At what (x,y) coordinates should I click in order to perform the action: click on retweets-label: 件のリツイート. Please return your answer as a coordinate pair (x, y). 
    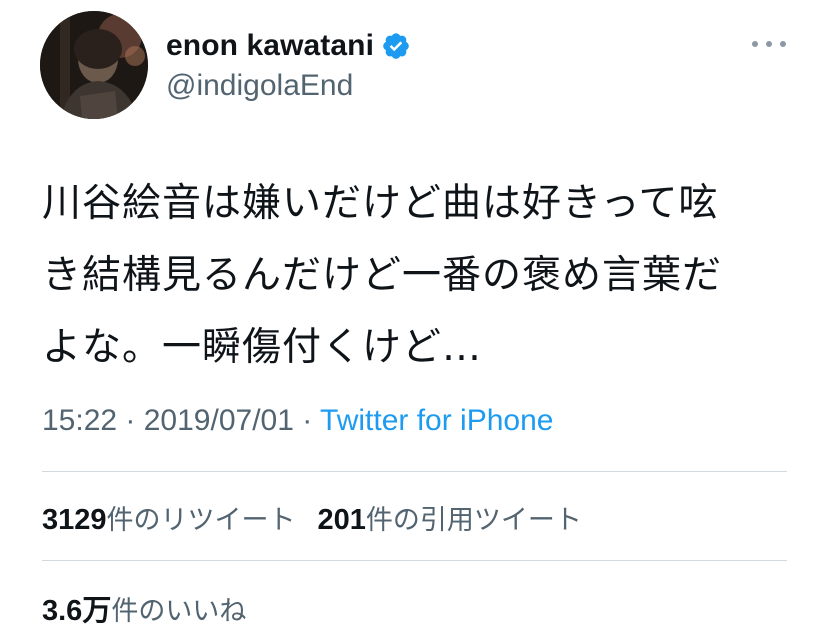
    Looking at the image, I should click on (201, 520).